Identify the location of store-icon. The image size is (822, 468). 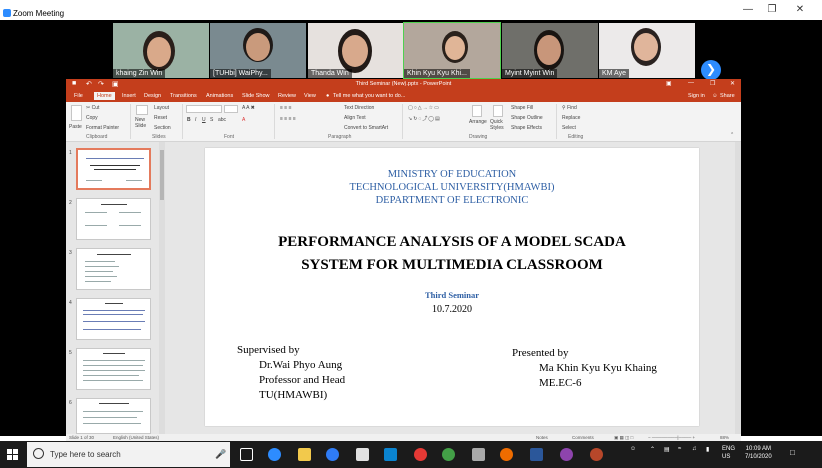
(362, 454).